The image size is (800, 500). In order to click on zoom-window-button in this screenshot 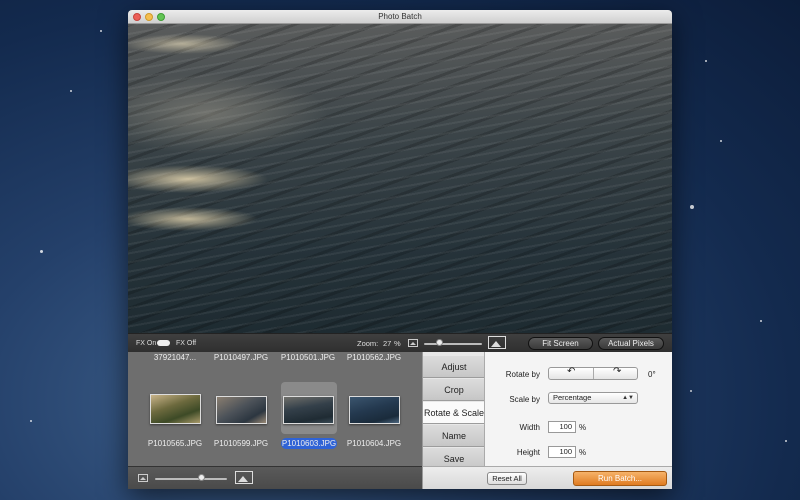, I will do `click(161, 17)`.